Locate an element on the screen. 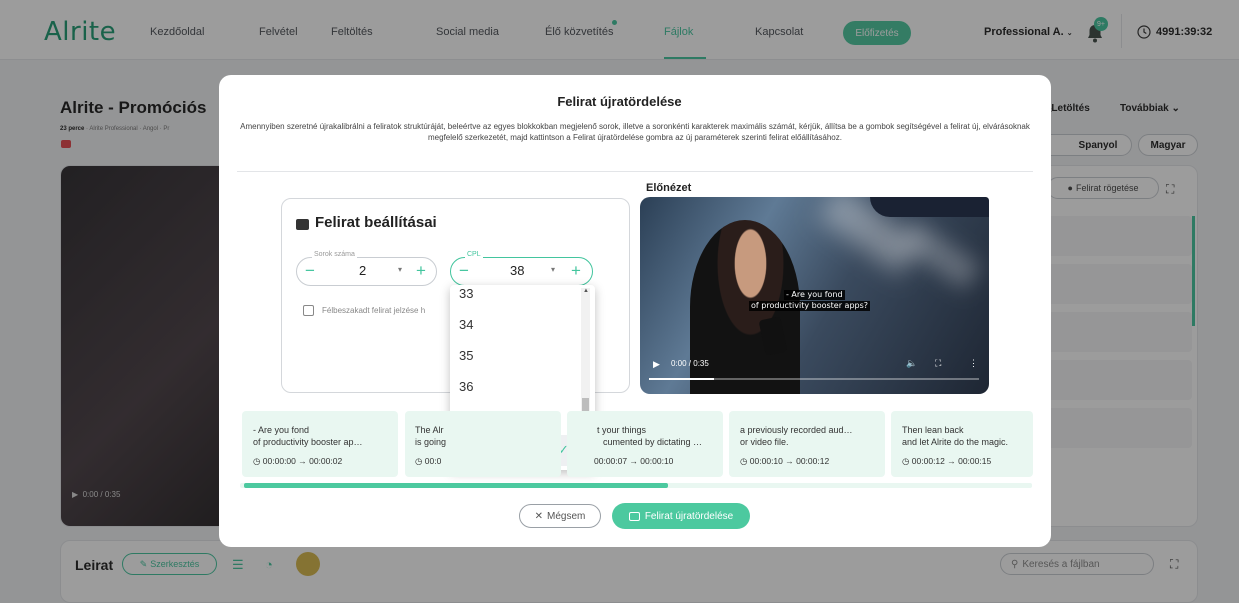 The image size is (1239, 603). divider is located at coordinates (635, 171).